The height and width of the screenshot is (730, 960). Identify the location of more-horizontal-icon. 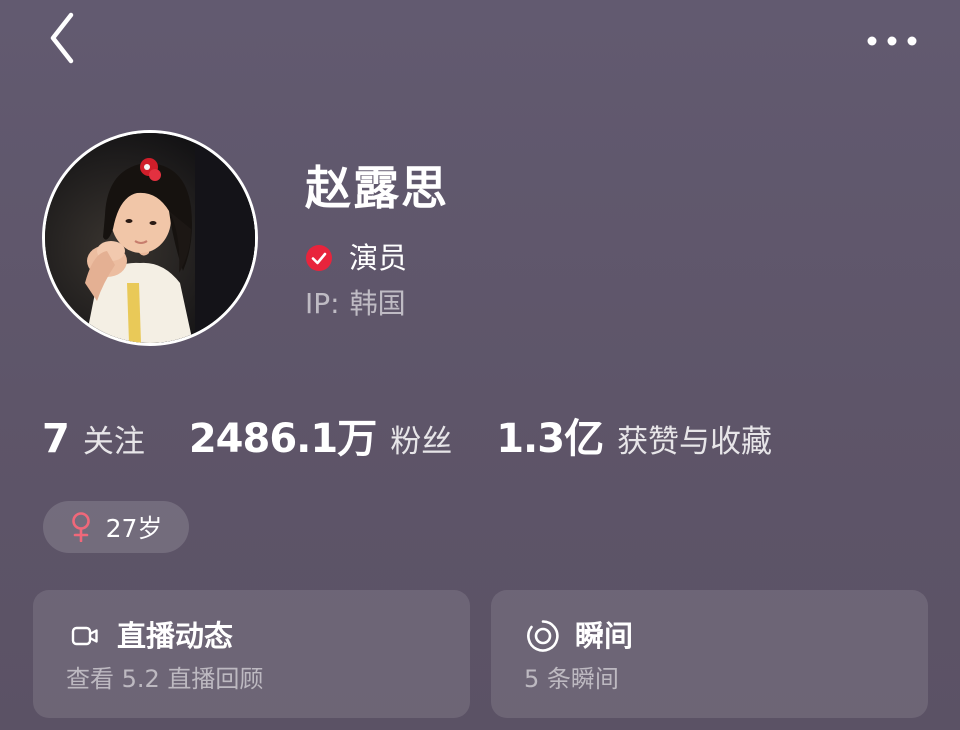
(892, 41).